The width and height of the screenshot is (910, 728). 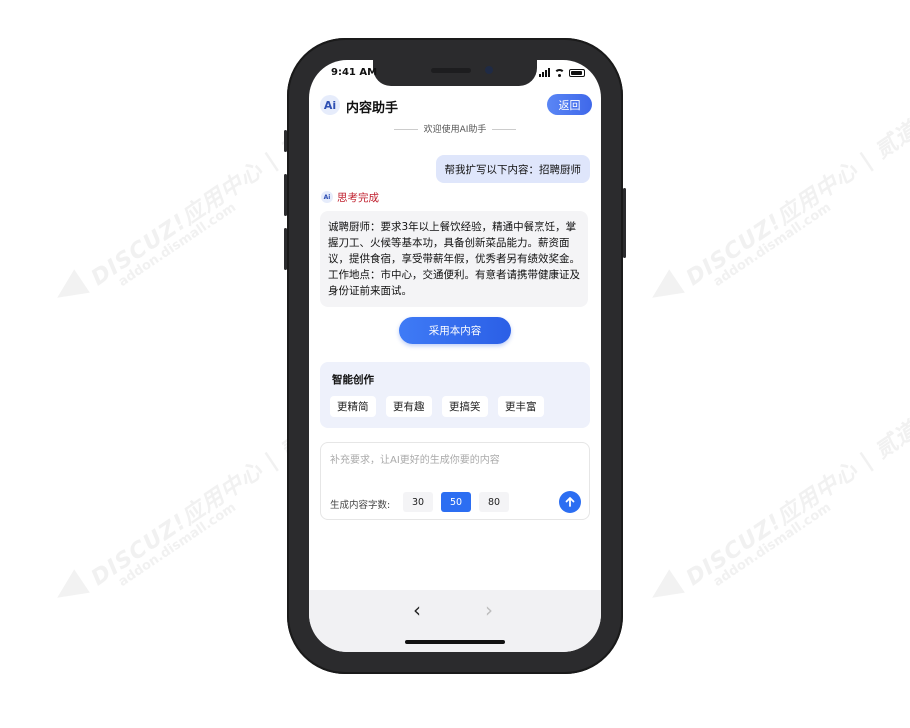 I want to click on word-count-option-30: 30, so click(x=418, y=502).